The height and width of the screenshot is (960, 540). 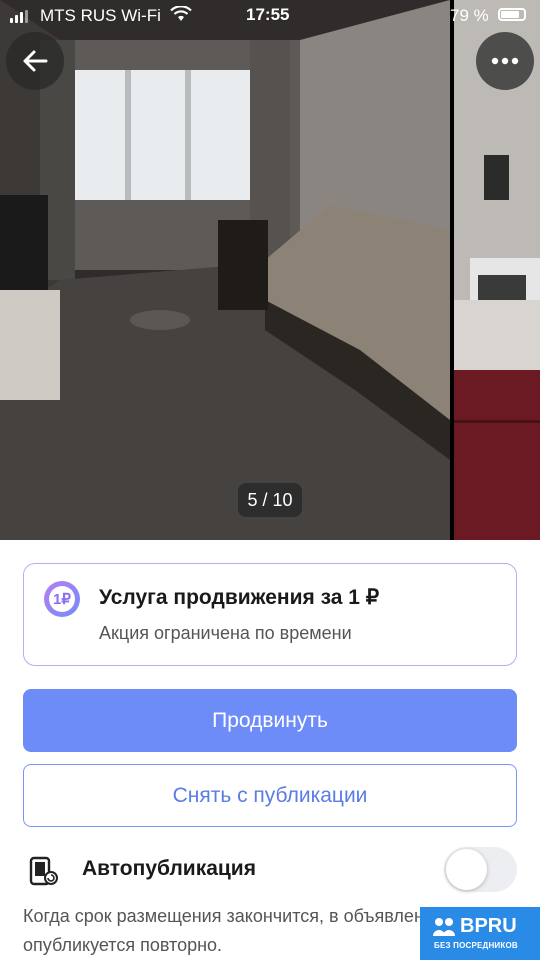 I want to click on ruble-coin-icon: 1₽, so click(x=62, y=599).